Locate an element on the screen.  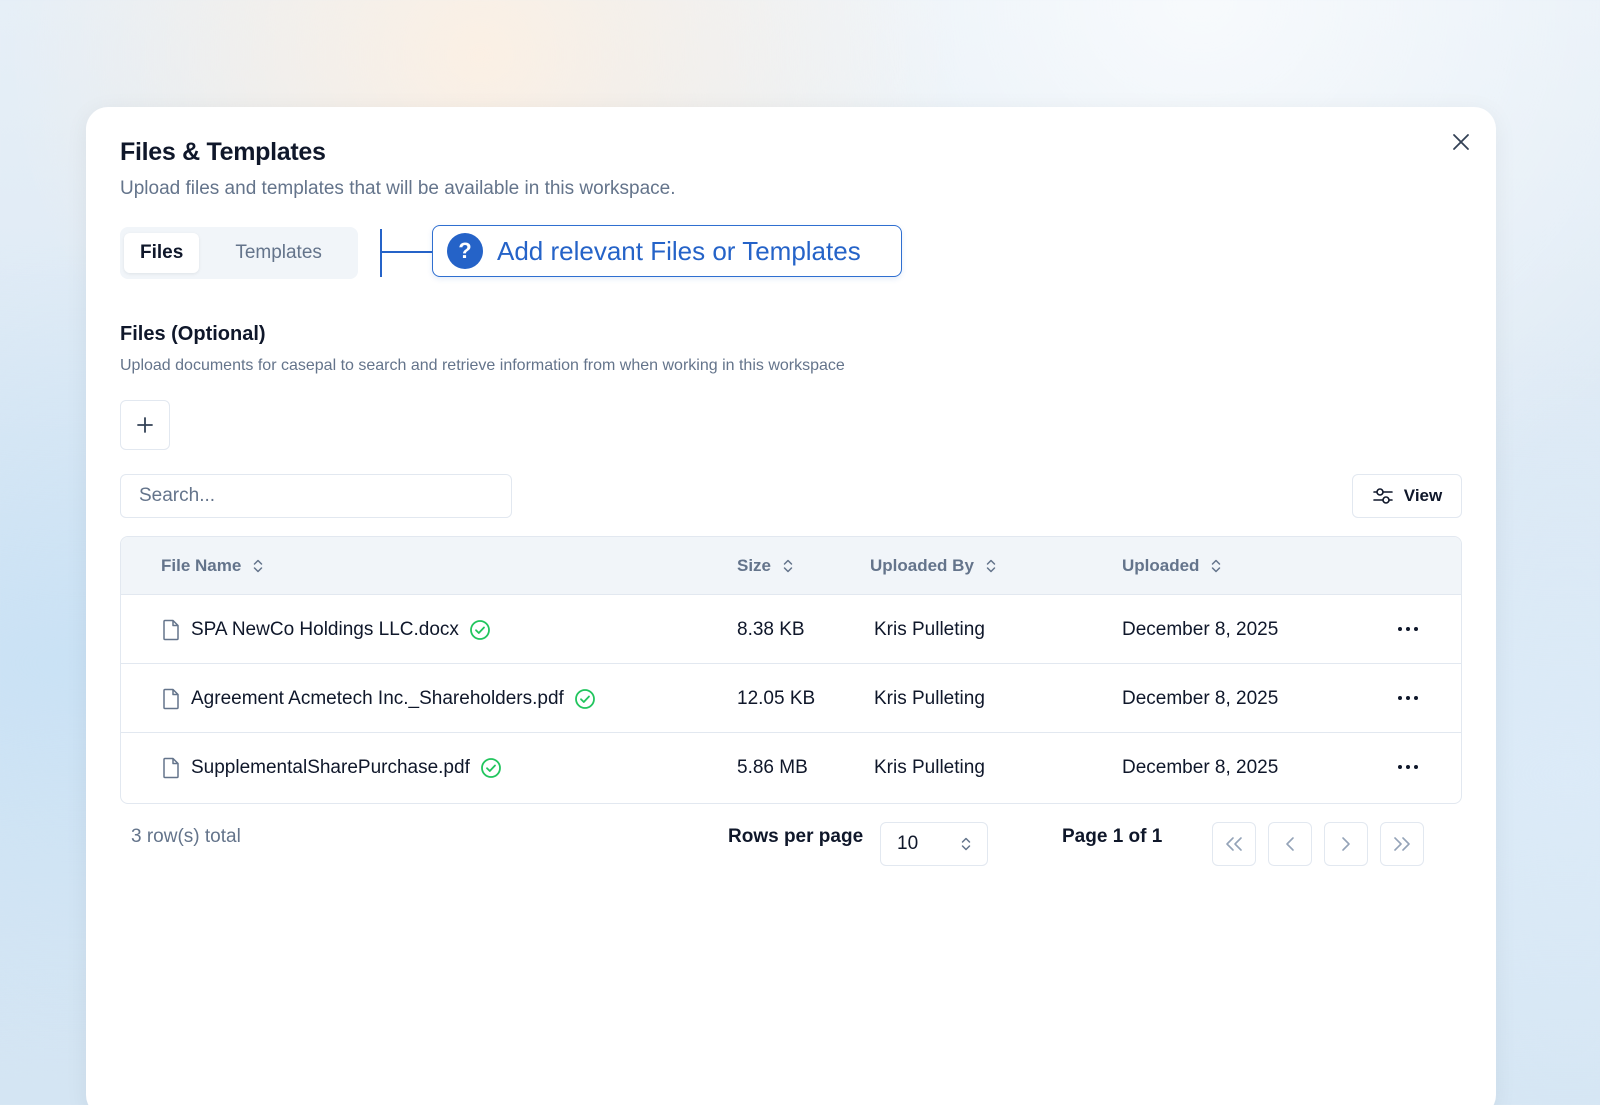
next-page-button is located at coordinates (1346, 844).